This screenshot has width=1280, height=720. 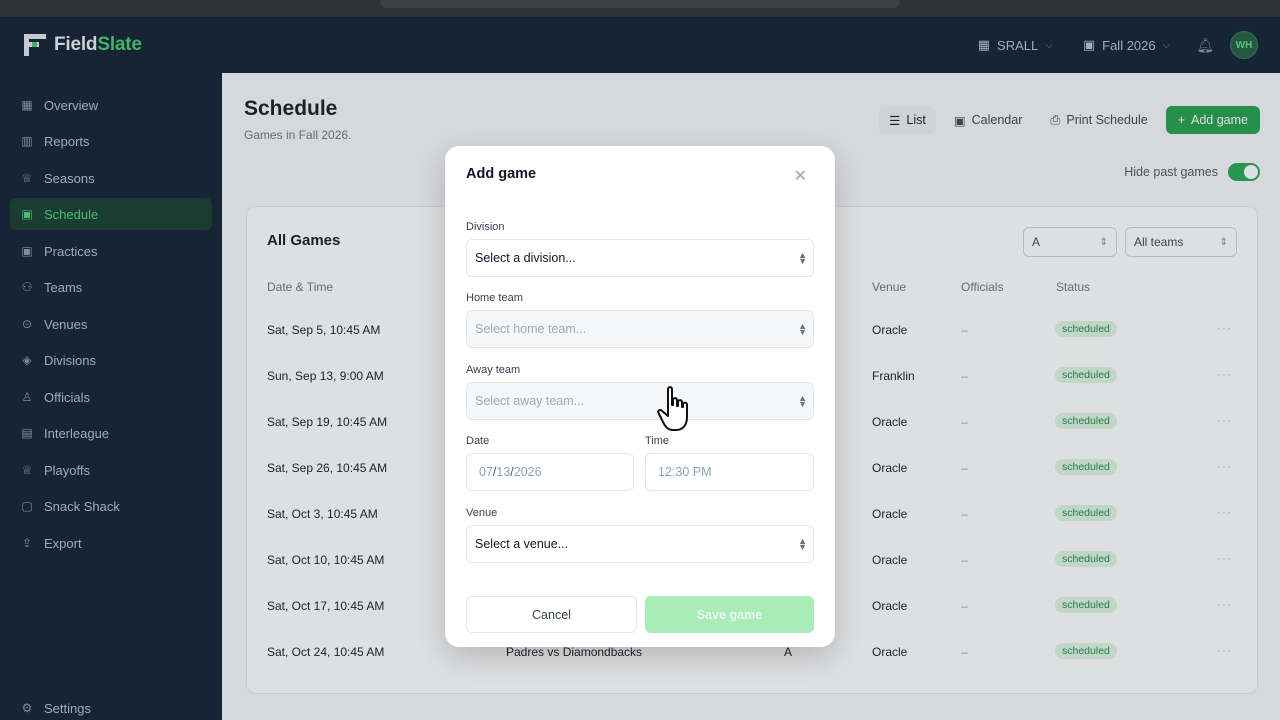 I want to click on cancel-button: Cancel, so click(x=551, y=614).